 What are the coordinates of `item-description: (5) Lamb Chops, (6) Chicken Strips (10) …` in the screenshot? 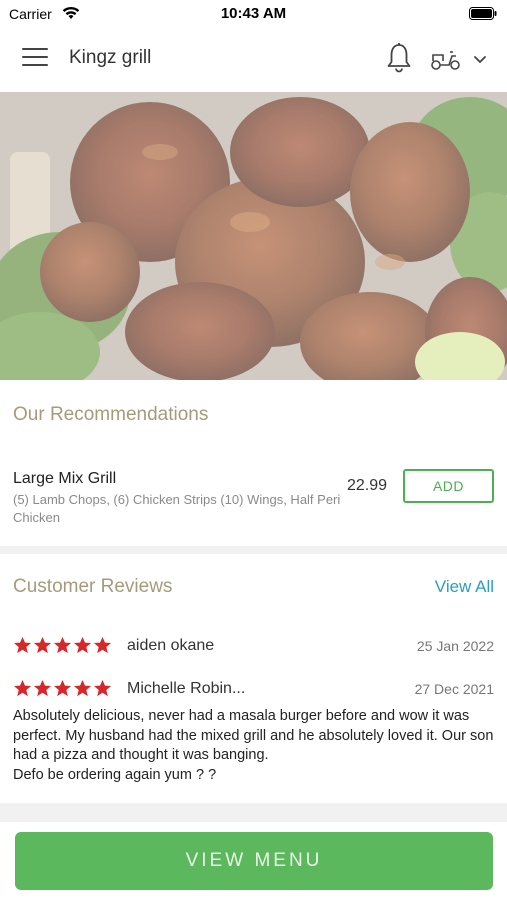 It's located at (177, 508).